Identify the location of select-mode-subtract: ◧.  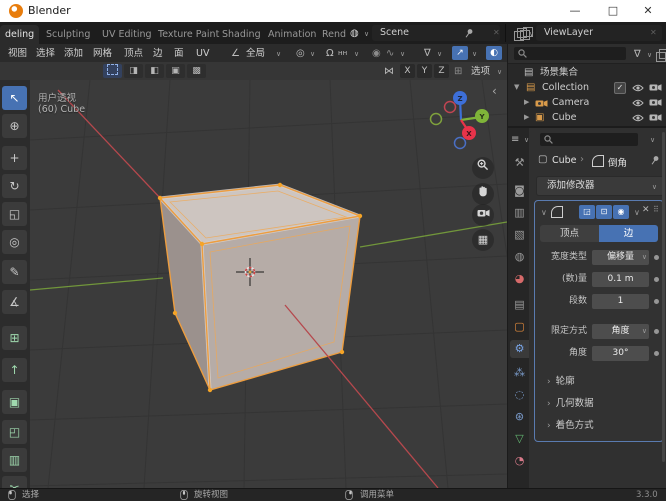
(154, 71).